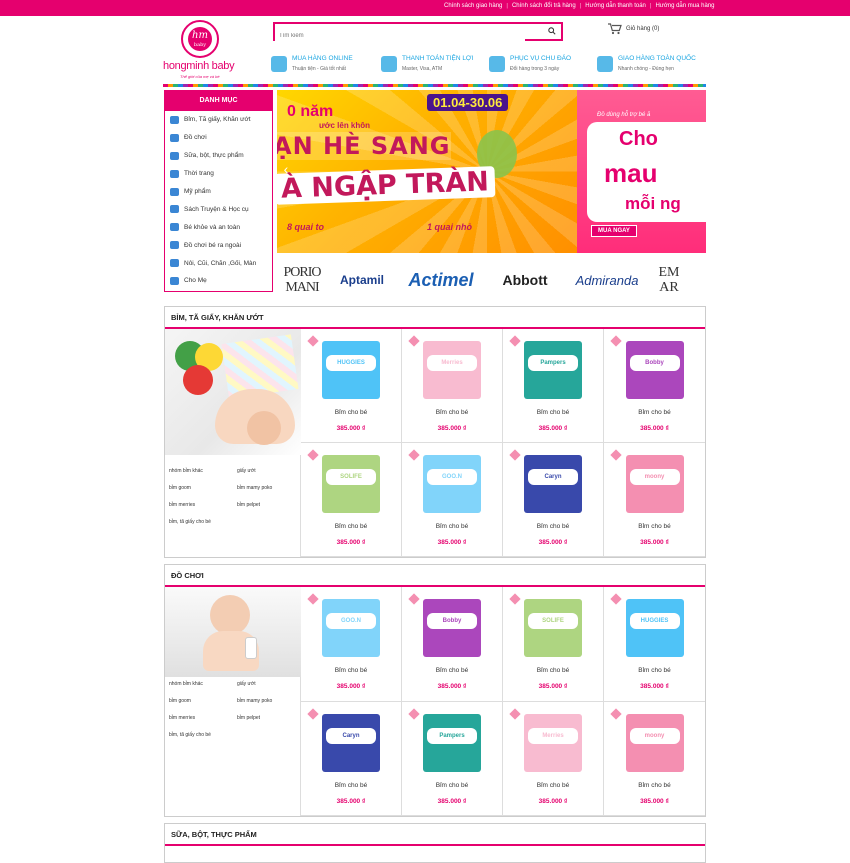 The width and height of the screenshot is (850, 863). Describe the element at coordinates (174, 209) in the screenshot. I see `book-icon` at that location.